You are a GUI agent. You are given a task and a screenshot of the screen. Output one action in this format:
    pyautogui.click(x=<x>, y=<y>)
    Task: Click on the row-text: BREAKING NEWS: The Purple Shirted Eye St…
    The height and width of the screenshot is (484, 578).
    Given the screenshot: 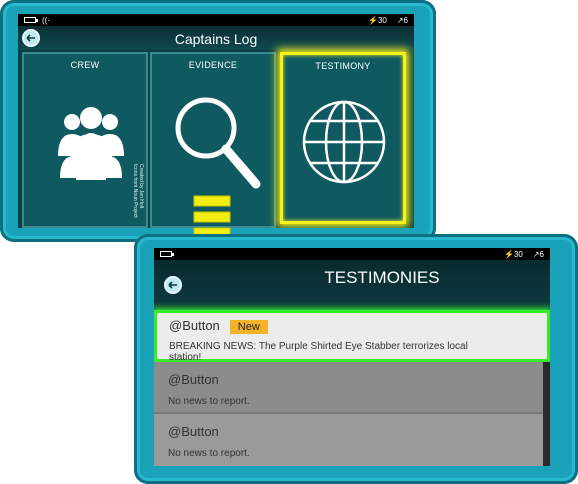 What is the action you would take?
    pyautogui.click(x=318, y=352)
    